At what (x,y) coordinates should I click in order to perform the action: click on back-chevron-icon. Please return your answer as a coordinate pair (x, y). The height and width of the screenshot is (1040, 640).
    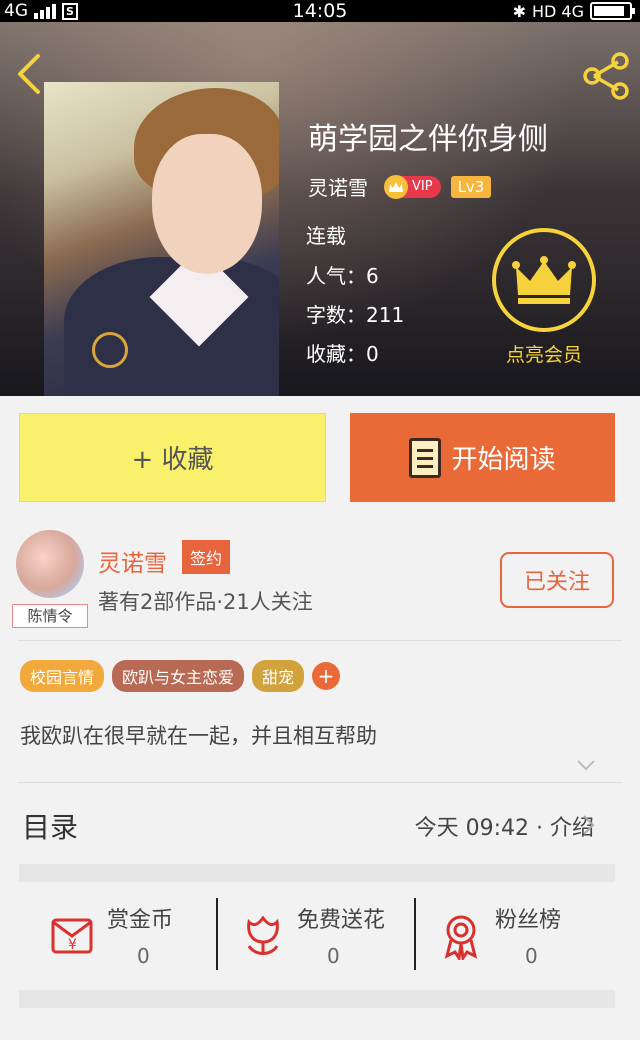
    Looking at the image, I should click on (29, 74).